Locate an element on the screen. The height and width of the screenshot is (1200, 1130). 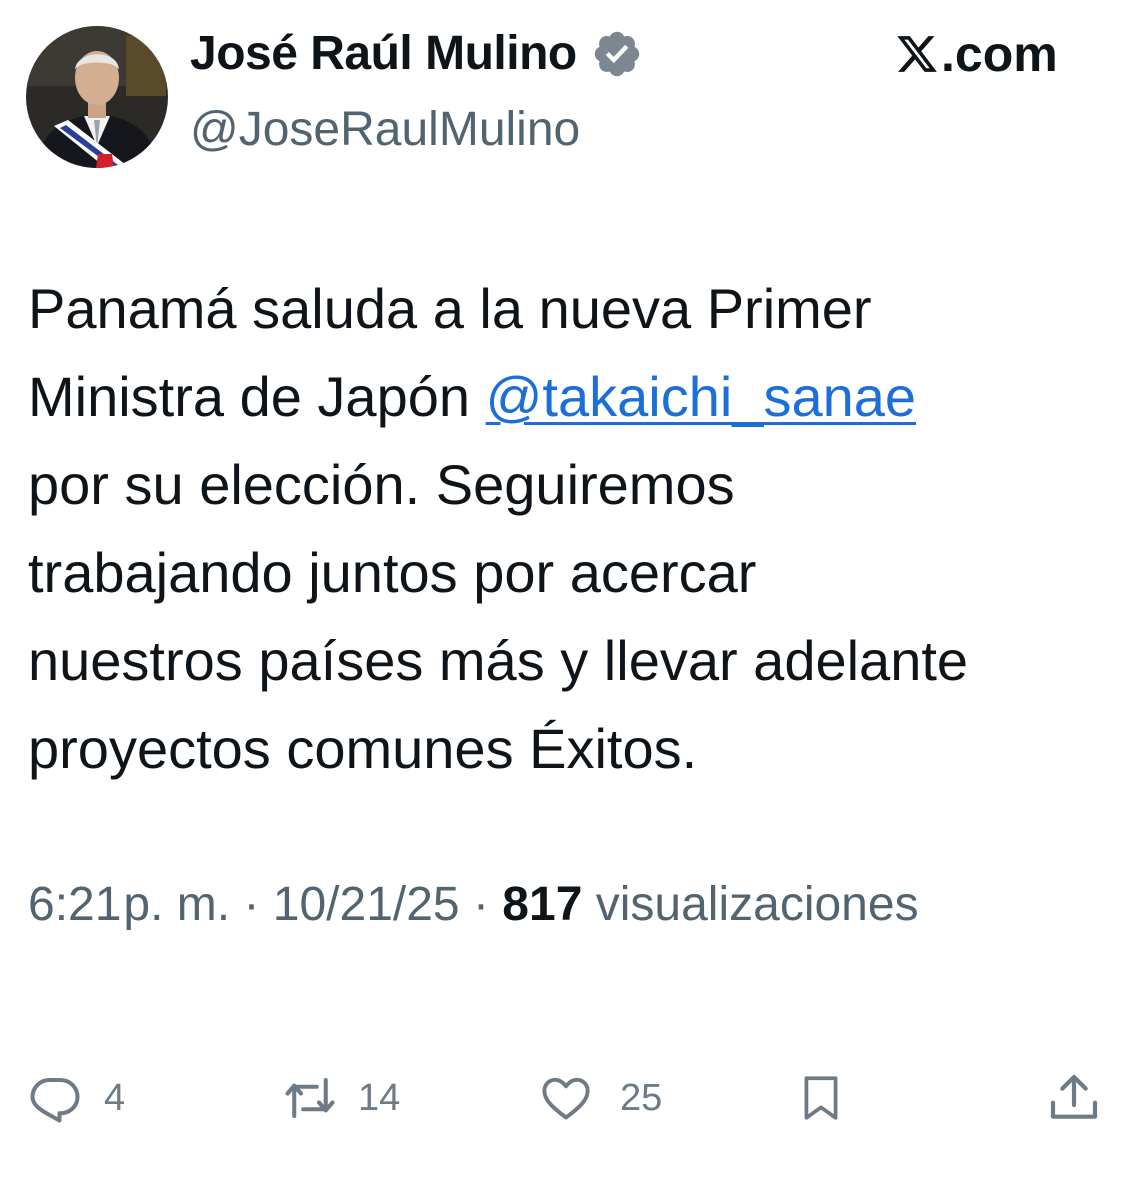
repost-button: 14 is located at coordinates (340, 1098).